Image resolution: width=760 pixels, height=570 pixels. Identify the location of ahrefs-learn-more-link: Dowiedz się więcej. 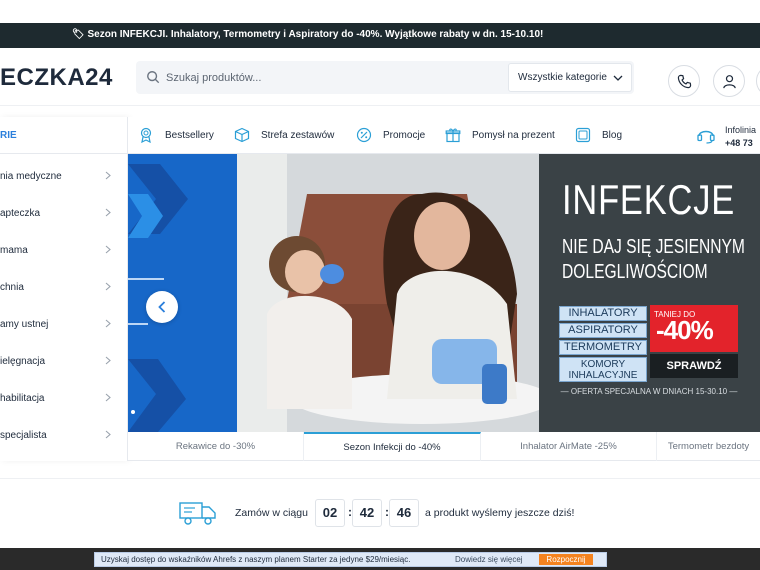
(489, 559).